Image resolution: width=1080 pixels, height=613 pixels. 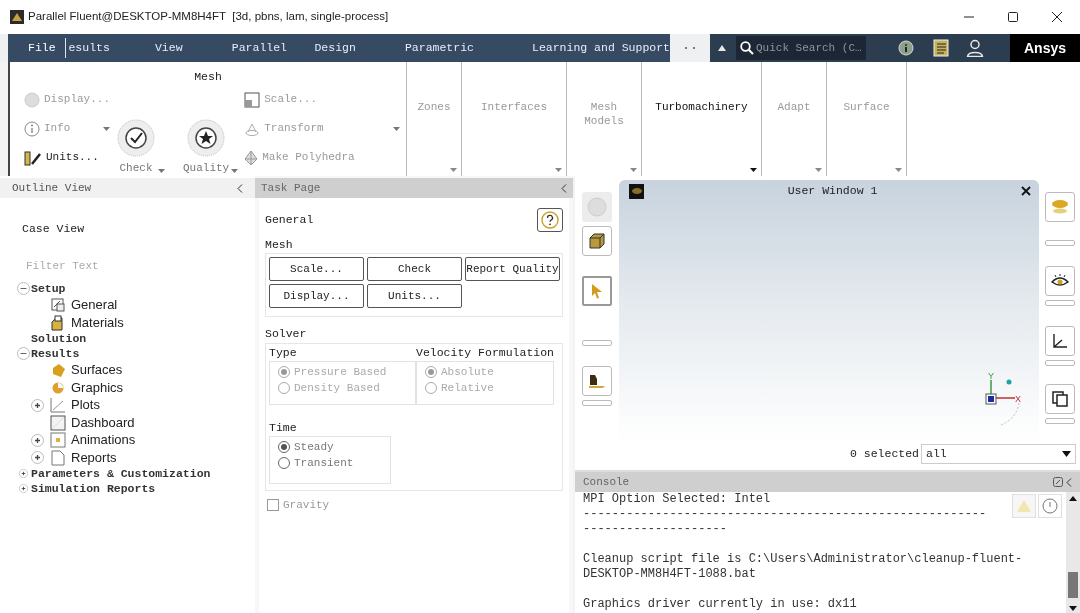 I want to click on copy-button, so click(x=1060, y=399).